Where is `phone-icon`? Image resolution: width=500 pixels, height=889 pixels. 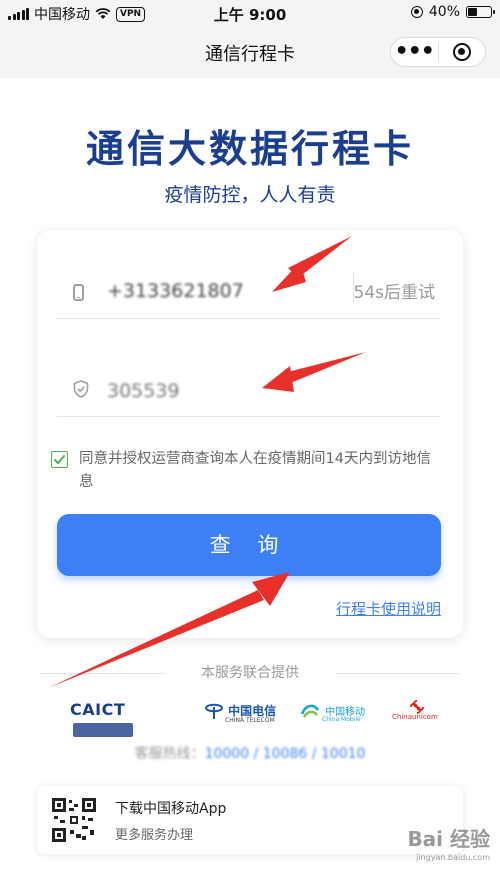
phone-icon is located at coordinates (78, 292).